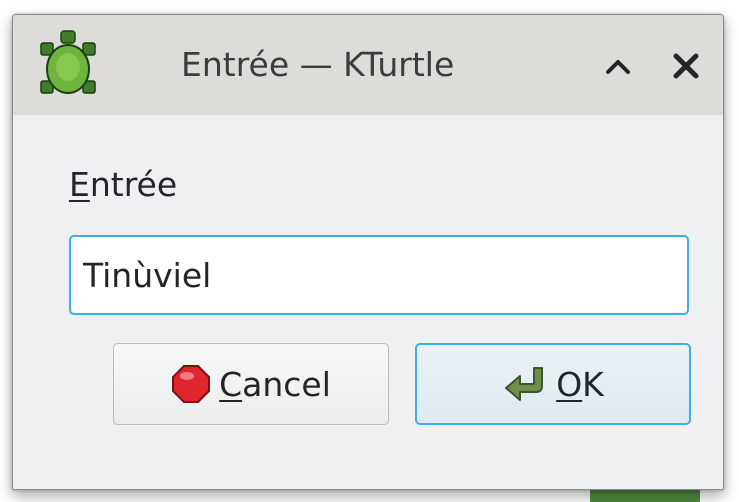 Image resolution: width=739 pixels, height=502 pixels. I want to click on cancel-button: Cancel, so click(251, 384).